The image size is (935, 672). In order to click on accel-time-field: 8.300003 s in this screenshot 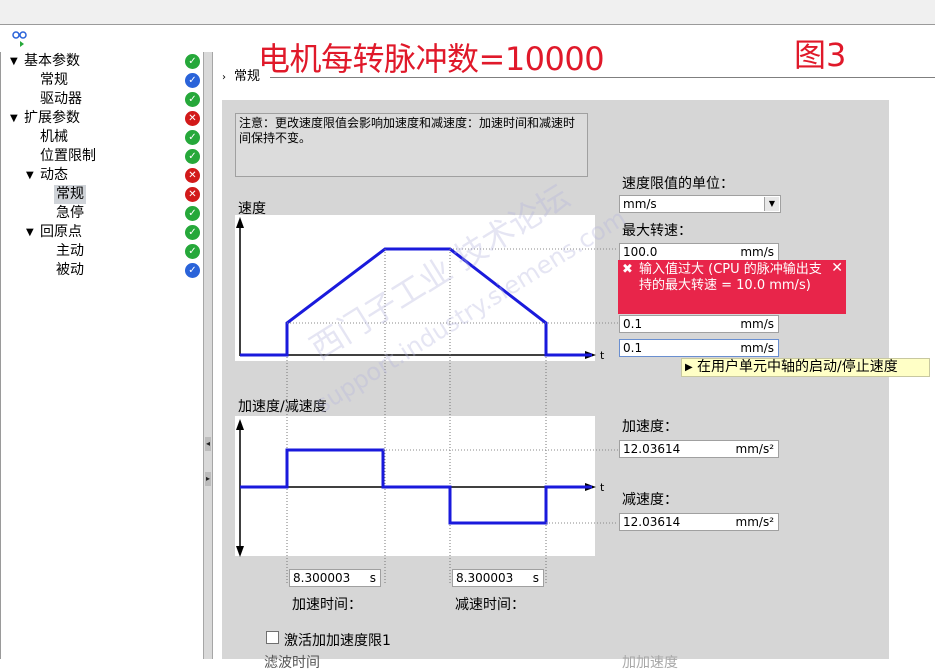, I will do `click(335, 578)`.